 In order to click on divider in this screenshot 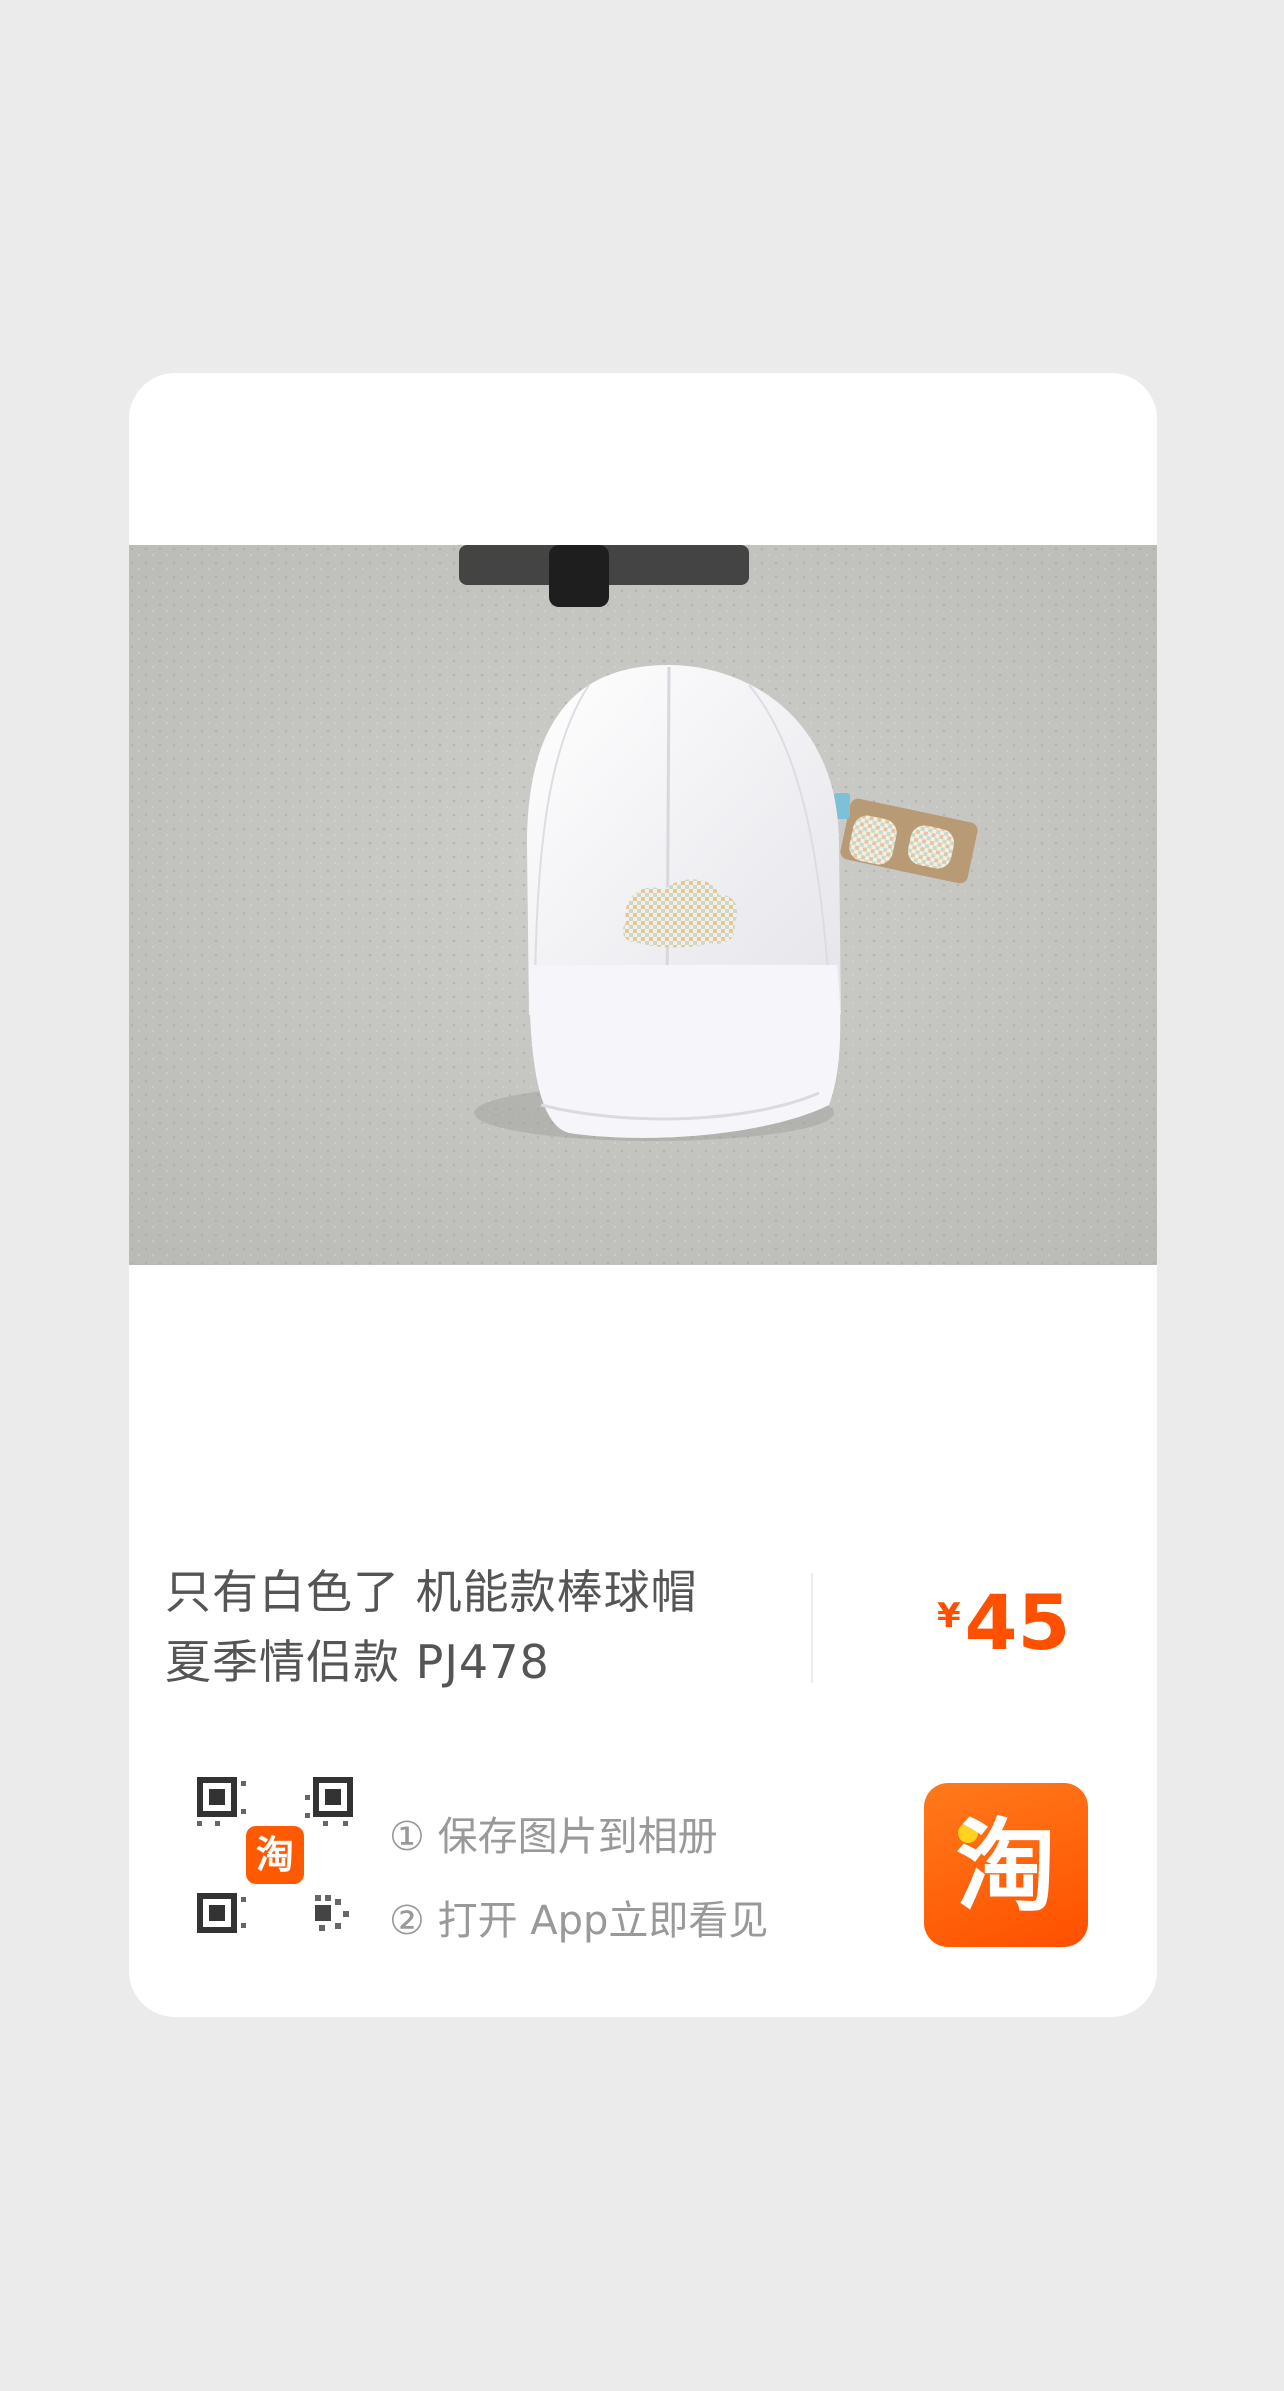, I will do `click(812, 1628)`.